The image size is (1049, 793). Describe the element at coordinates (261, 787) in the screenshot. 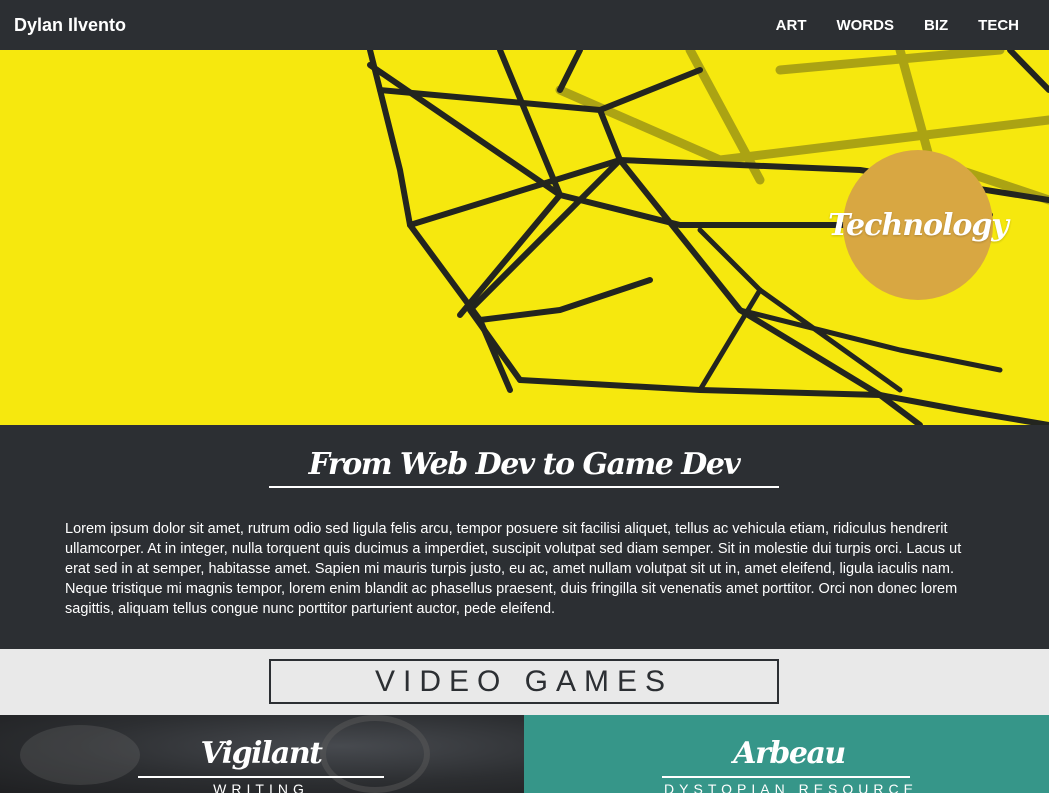

I see `card-subtitle: WRITING` at that location.